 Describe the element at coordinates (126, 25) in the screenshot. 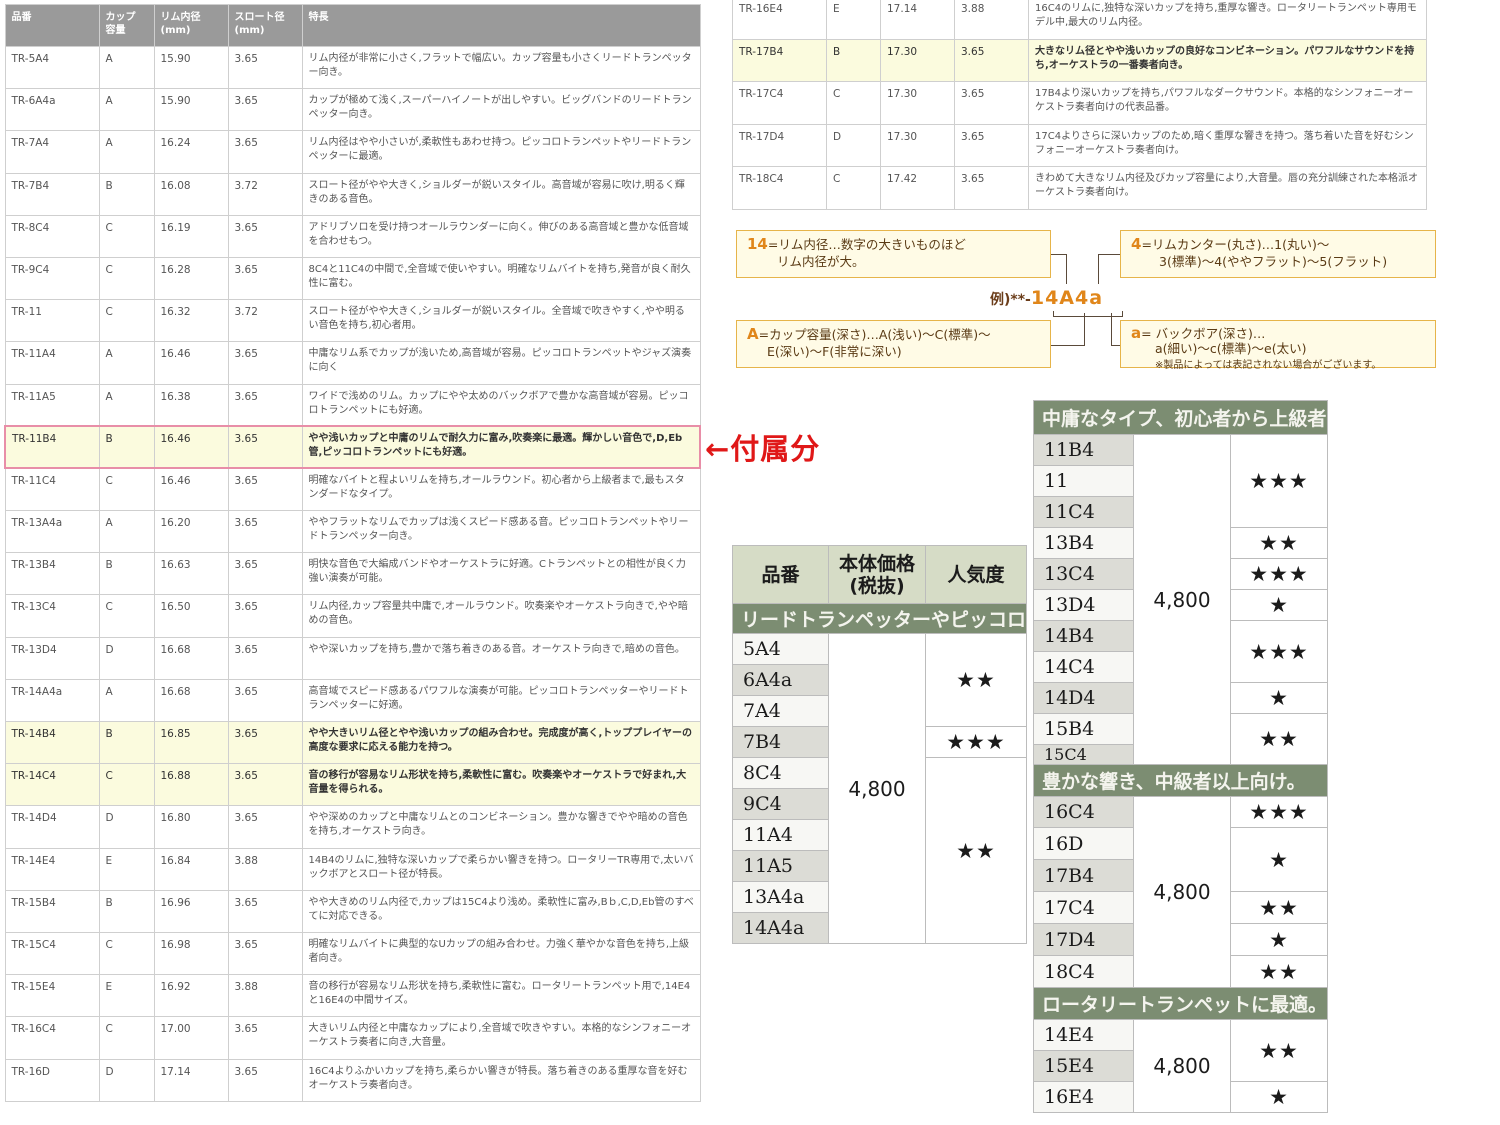

I see `header-cup-volume: カップ 容量` at that location.